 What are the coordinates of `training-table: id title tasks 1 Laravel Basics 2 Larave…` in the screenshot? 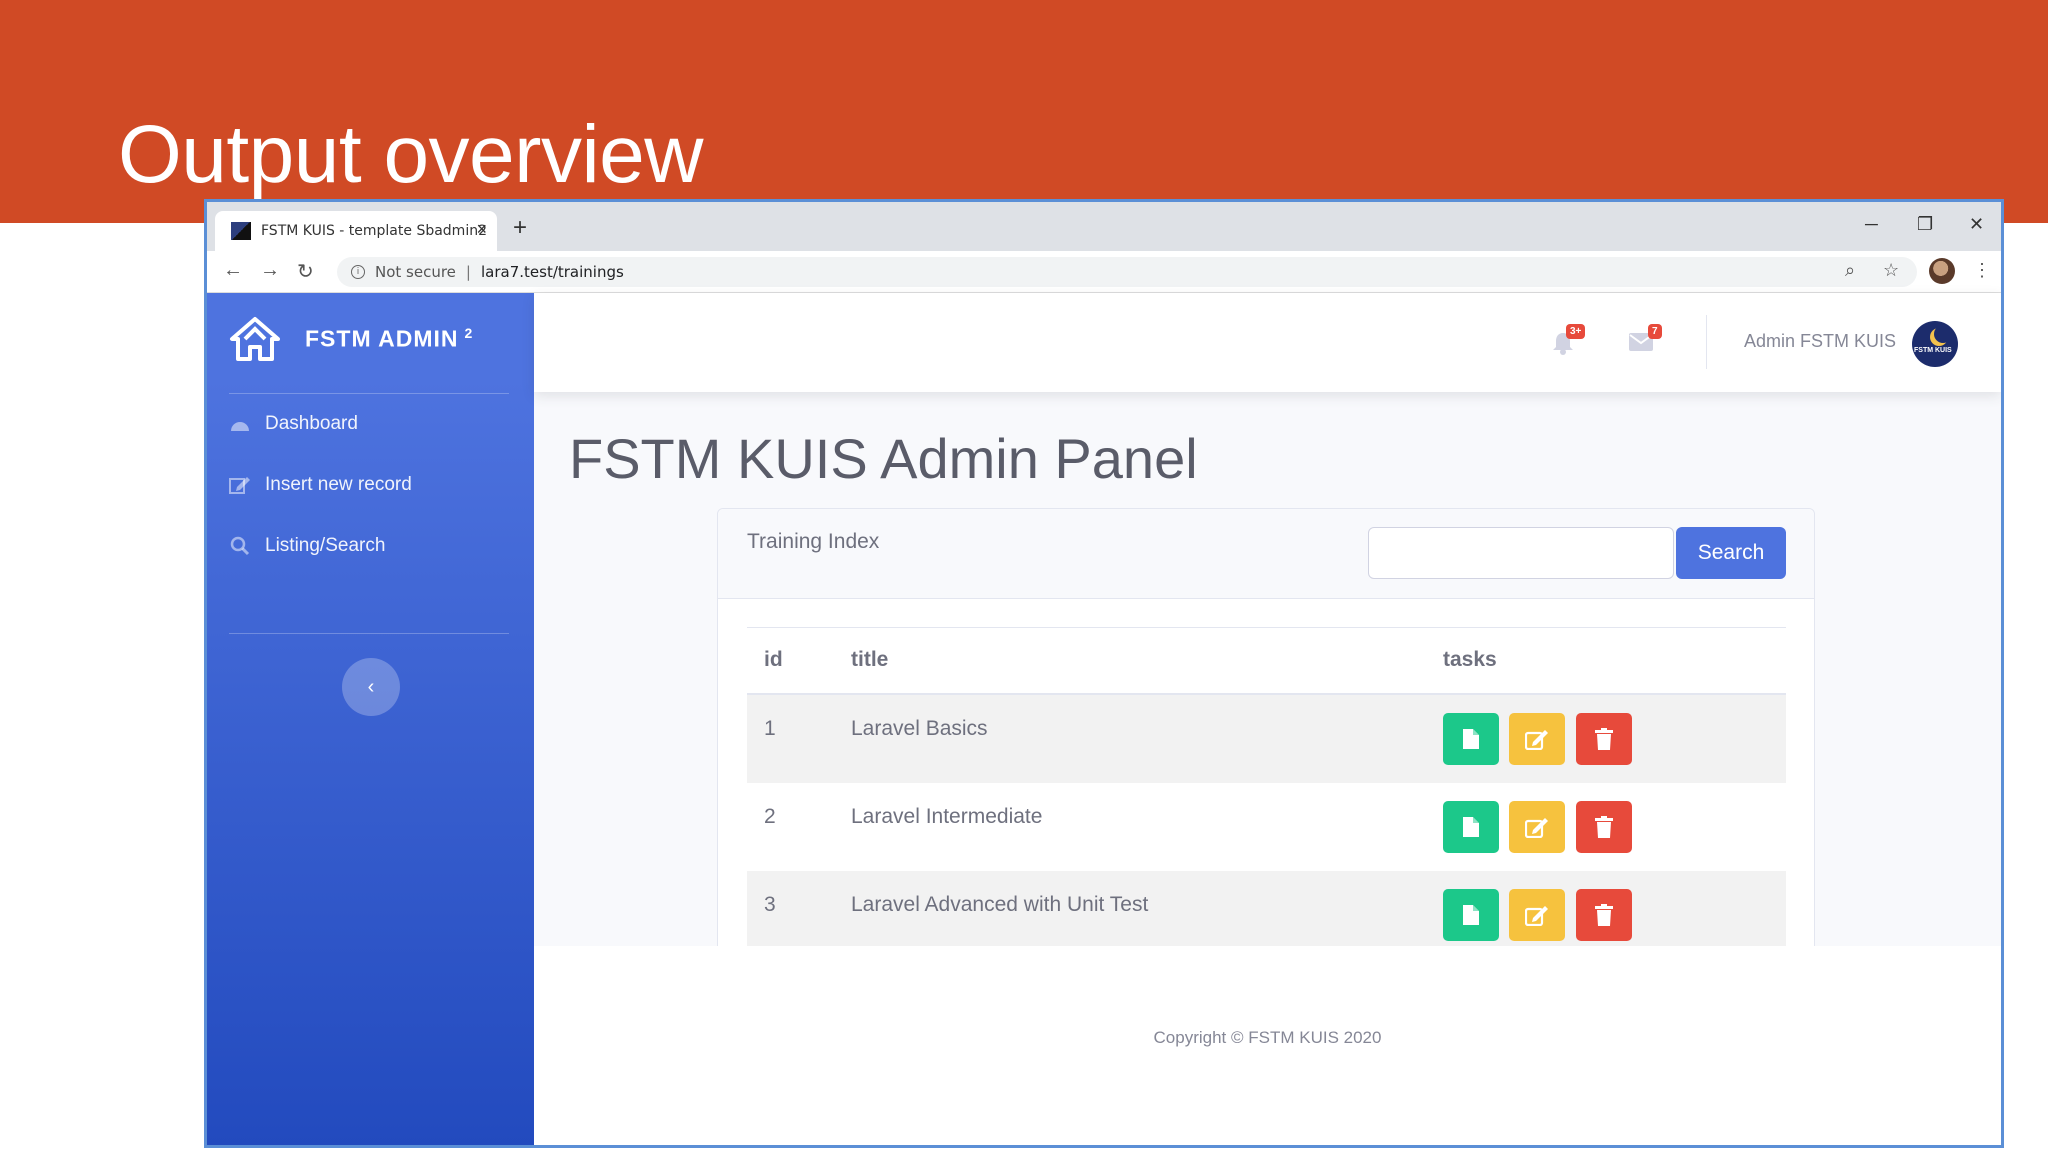 It's located at (1266, 793).